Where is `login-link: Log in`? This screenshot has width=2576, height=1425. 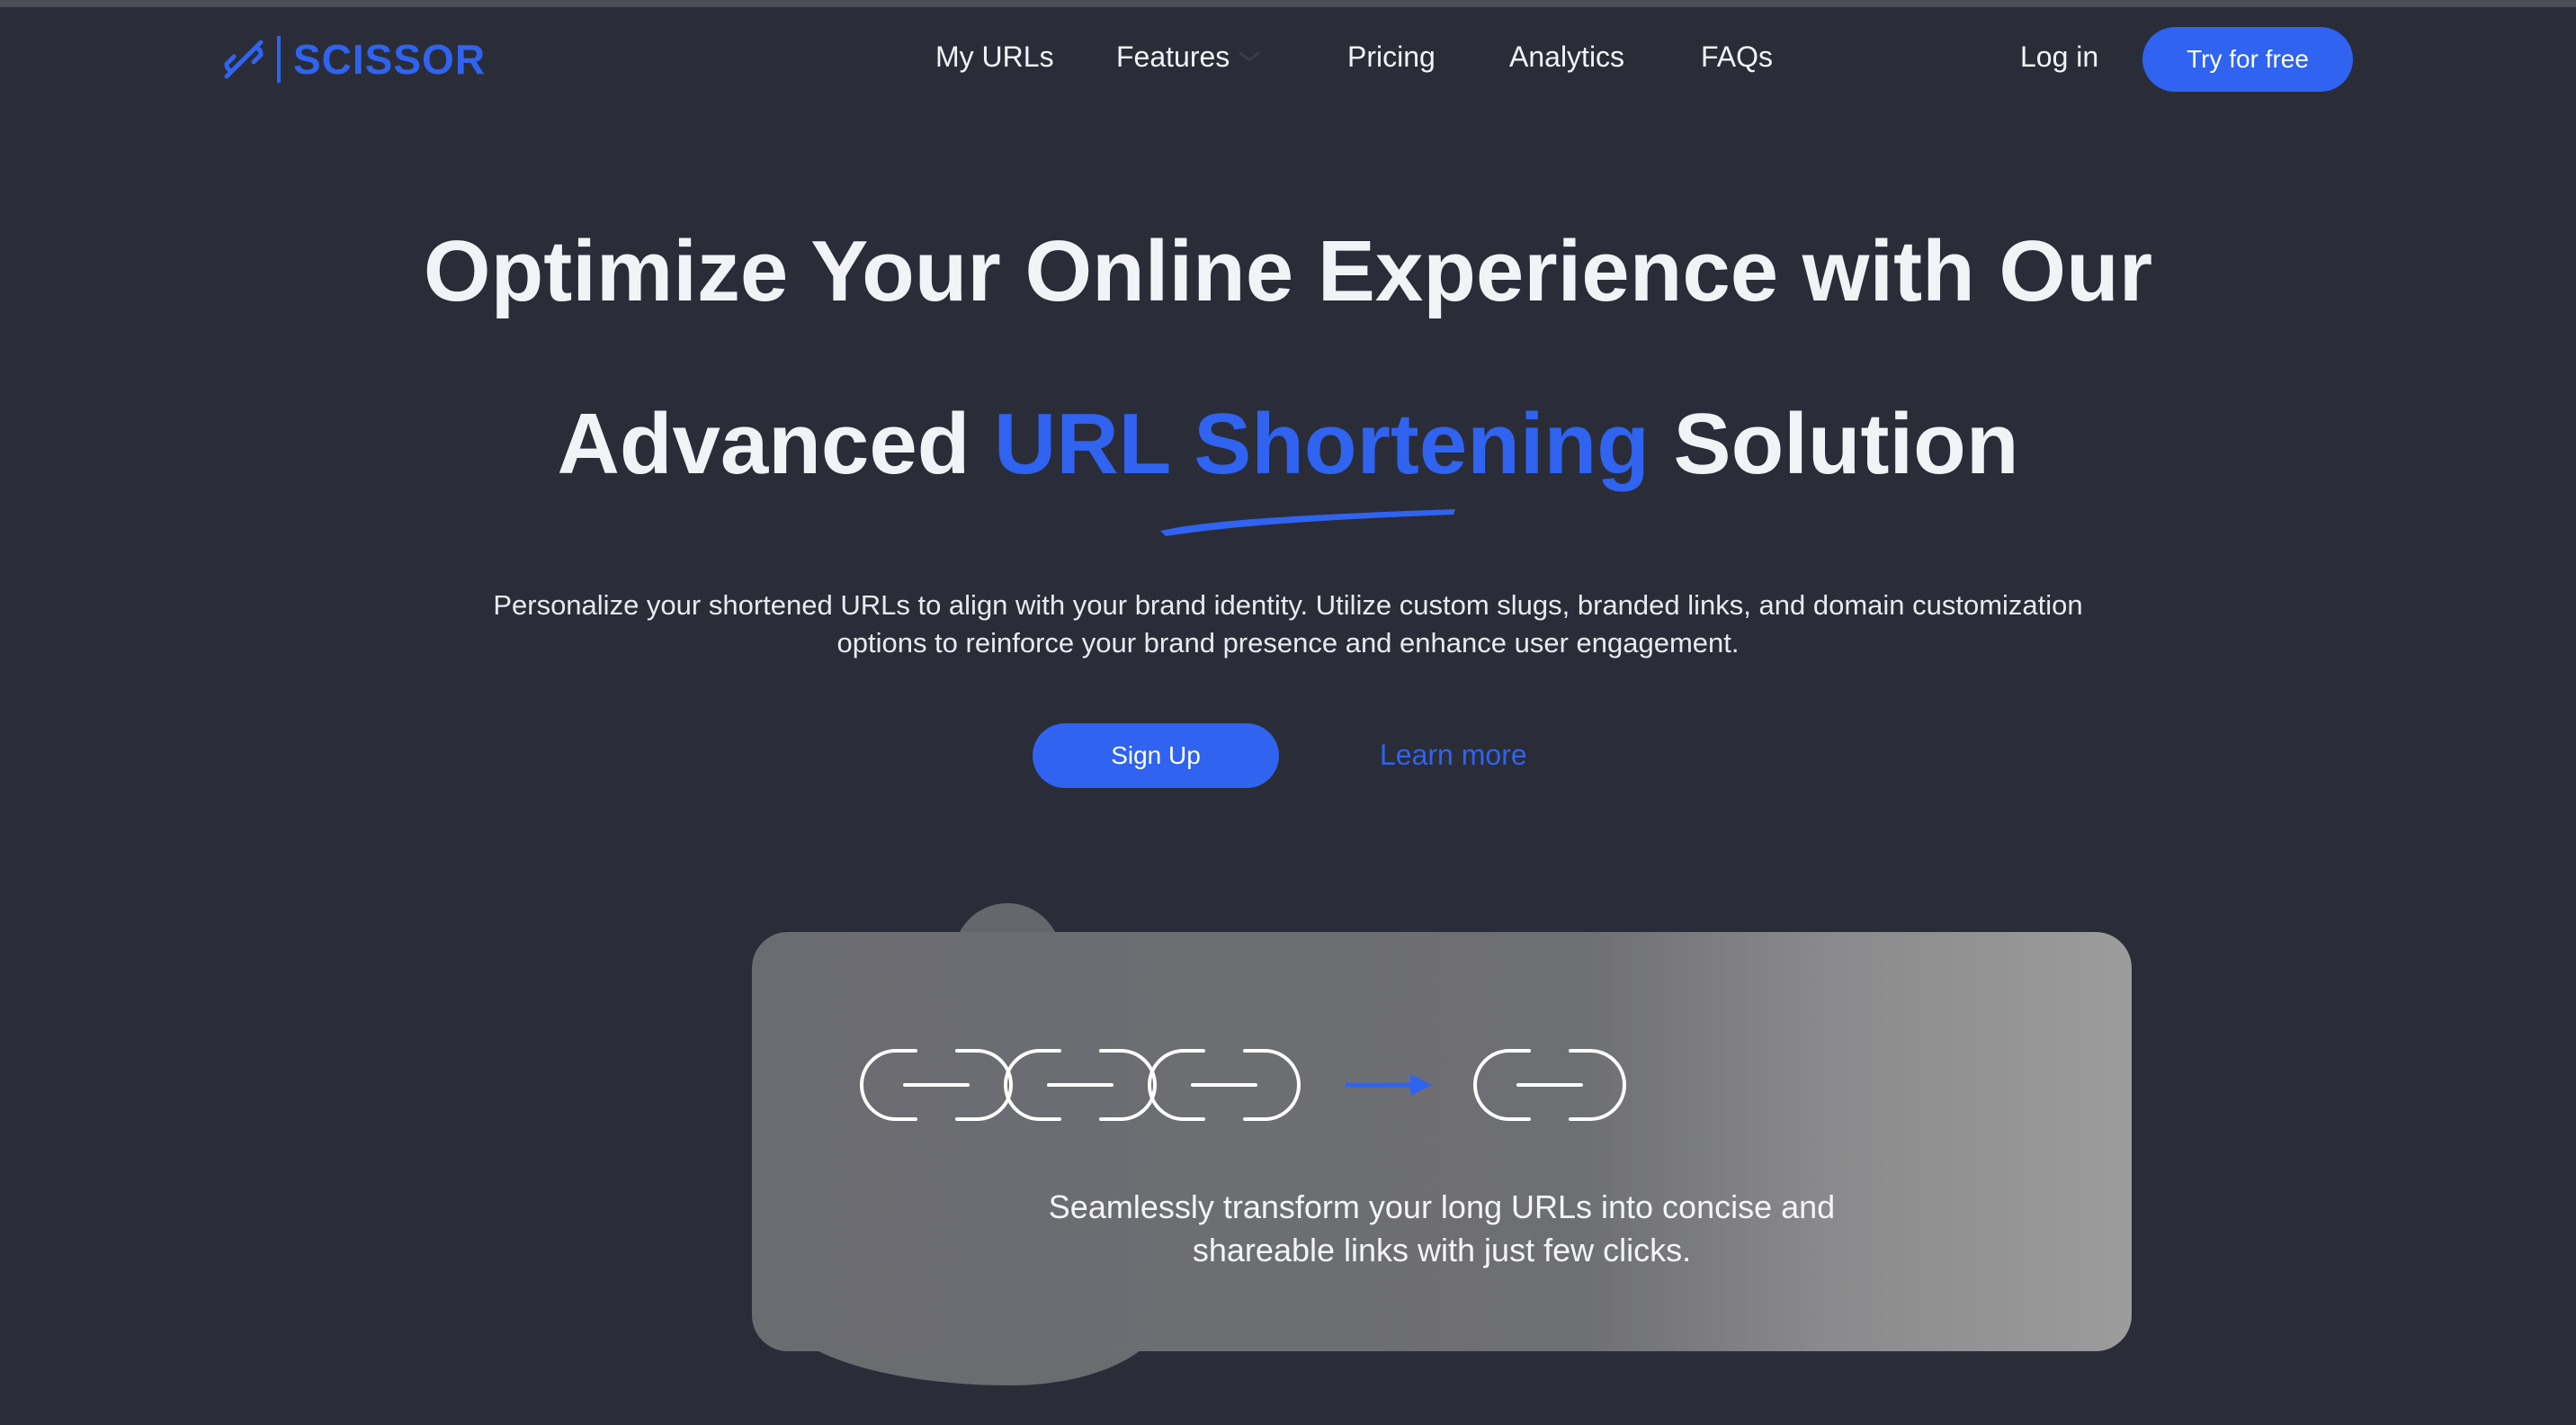 login-link: Log in is located at coordinates (2059, 56).